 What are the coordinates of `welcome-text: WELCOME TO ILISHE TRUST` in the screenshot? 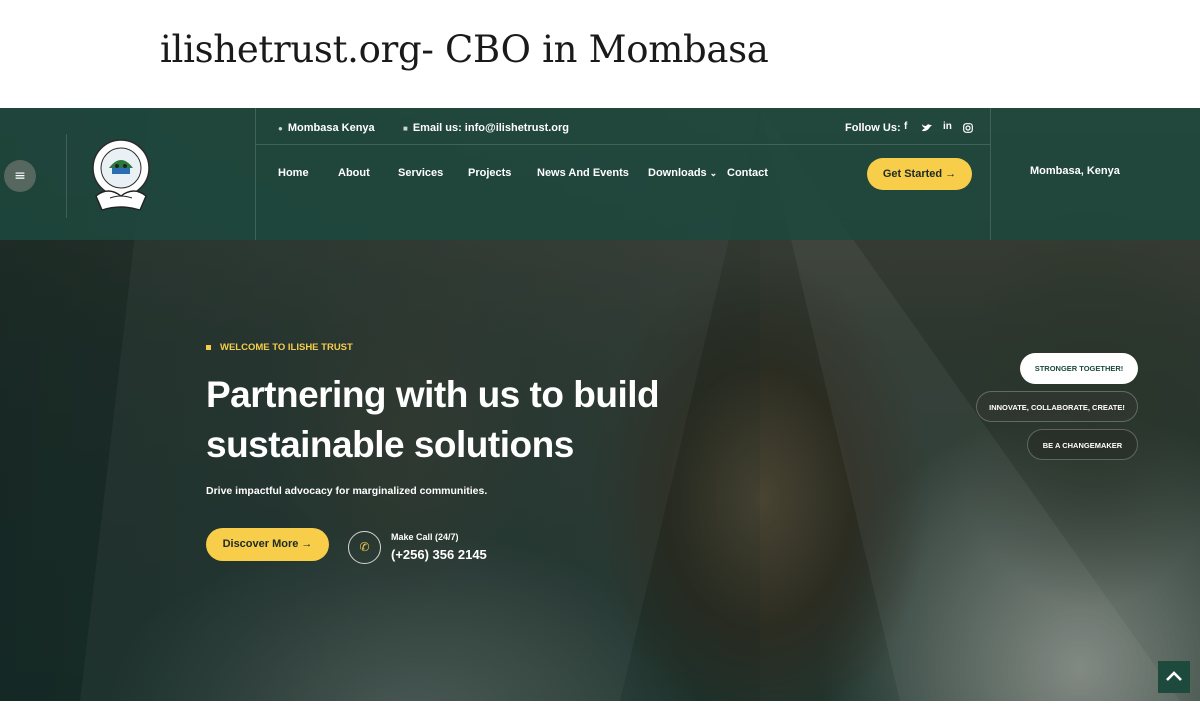 It's located at (286, 347).